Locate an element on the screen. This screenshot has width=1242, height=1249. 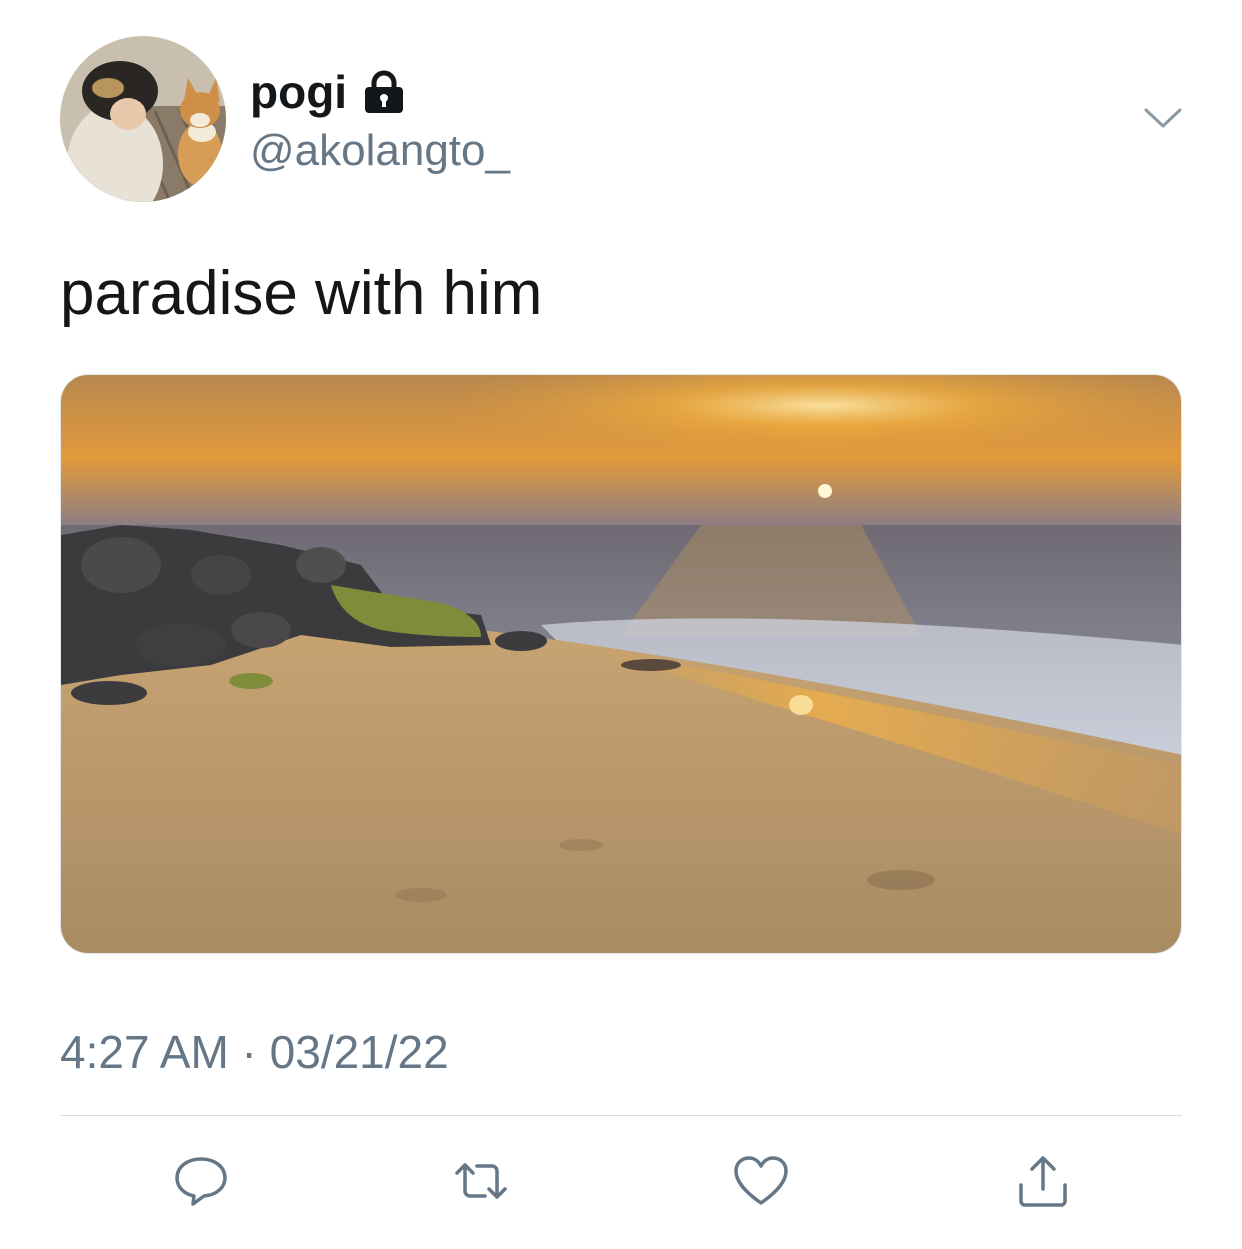
heart-icon is located at coordinates (761, 1180).